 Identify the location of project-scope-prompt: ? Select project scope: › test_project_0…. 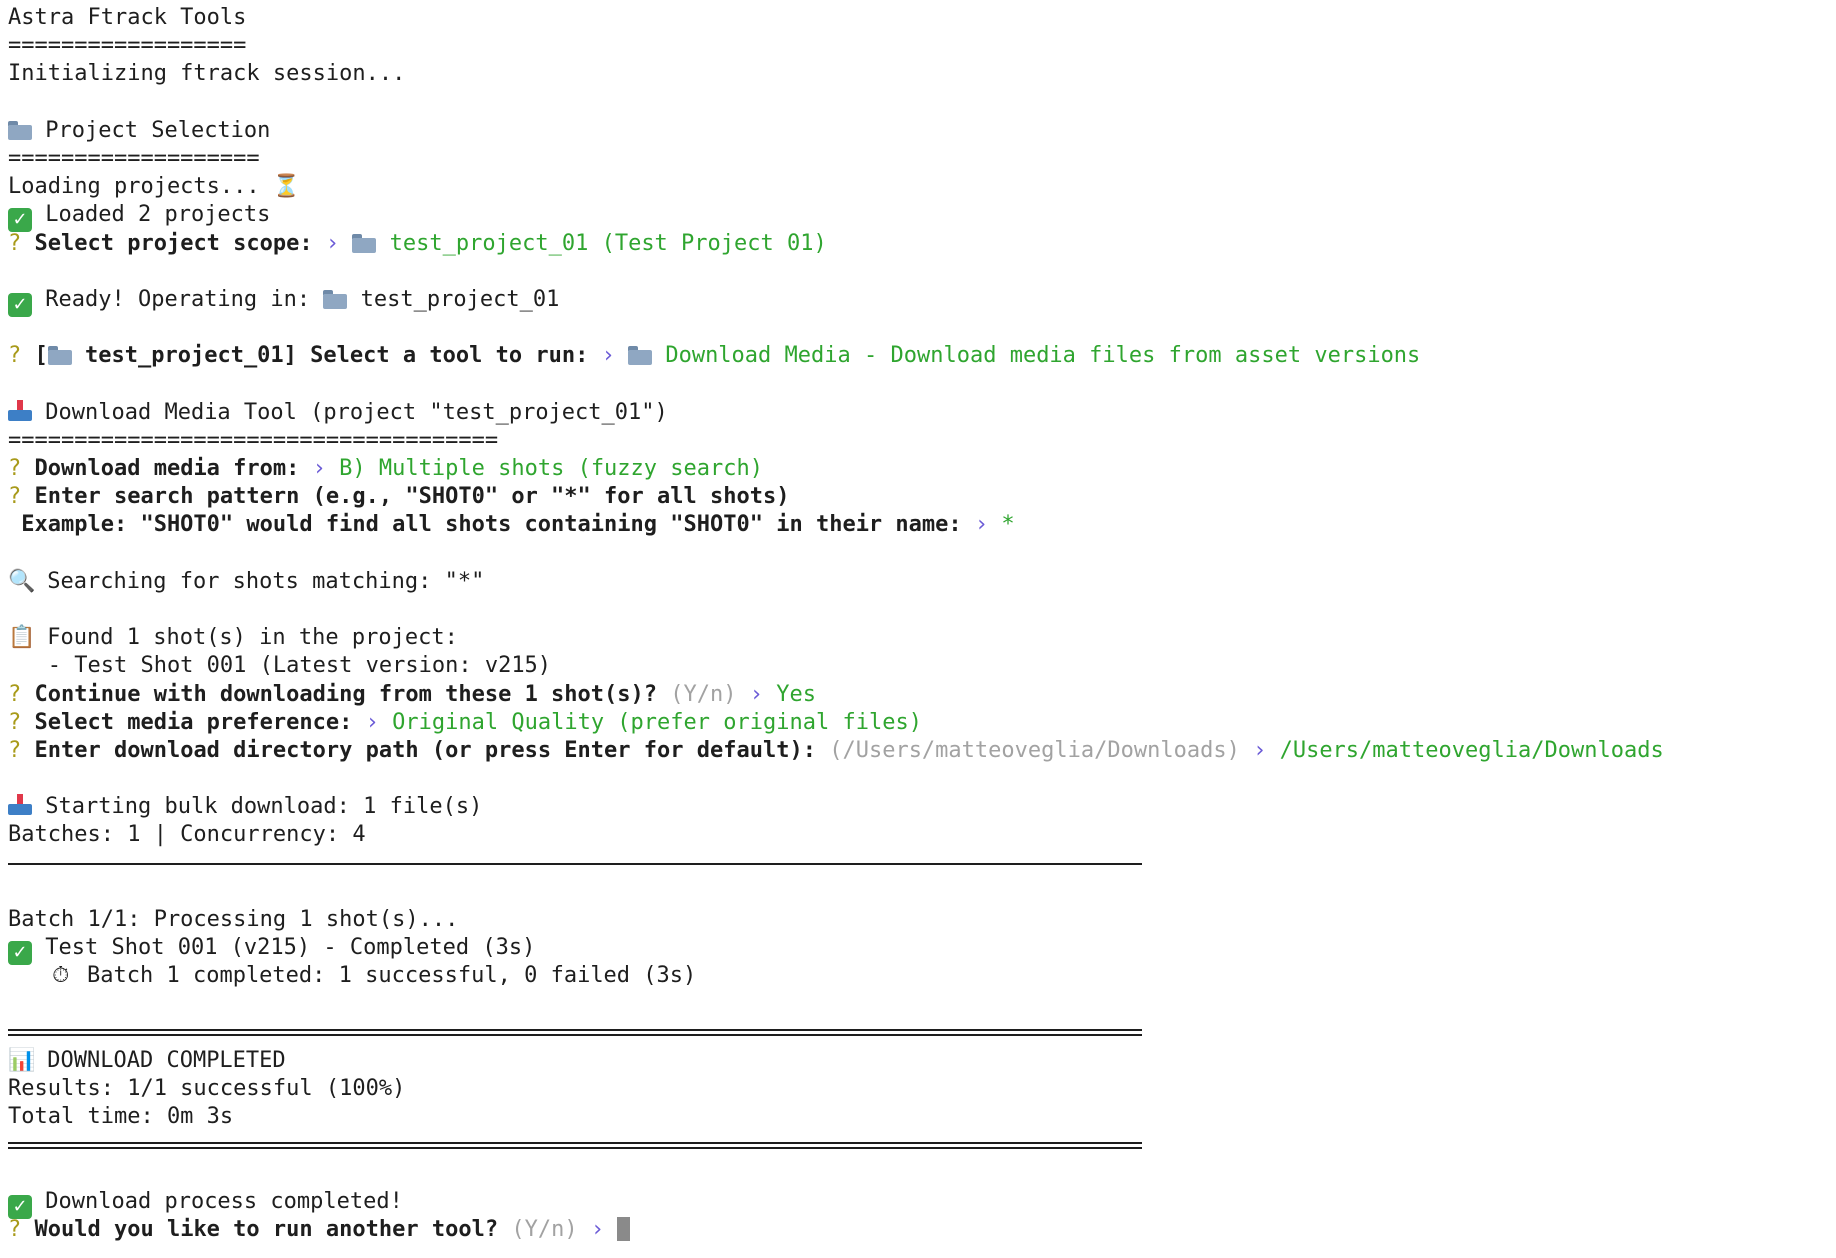
(918, 244).